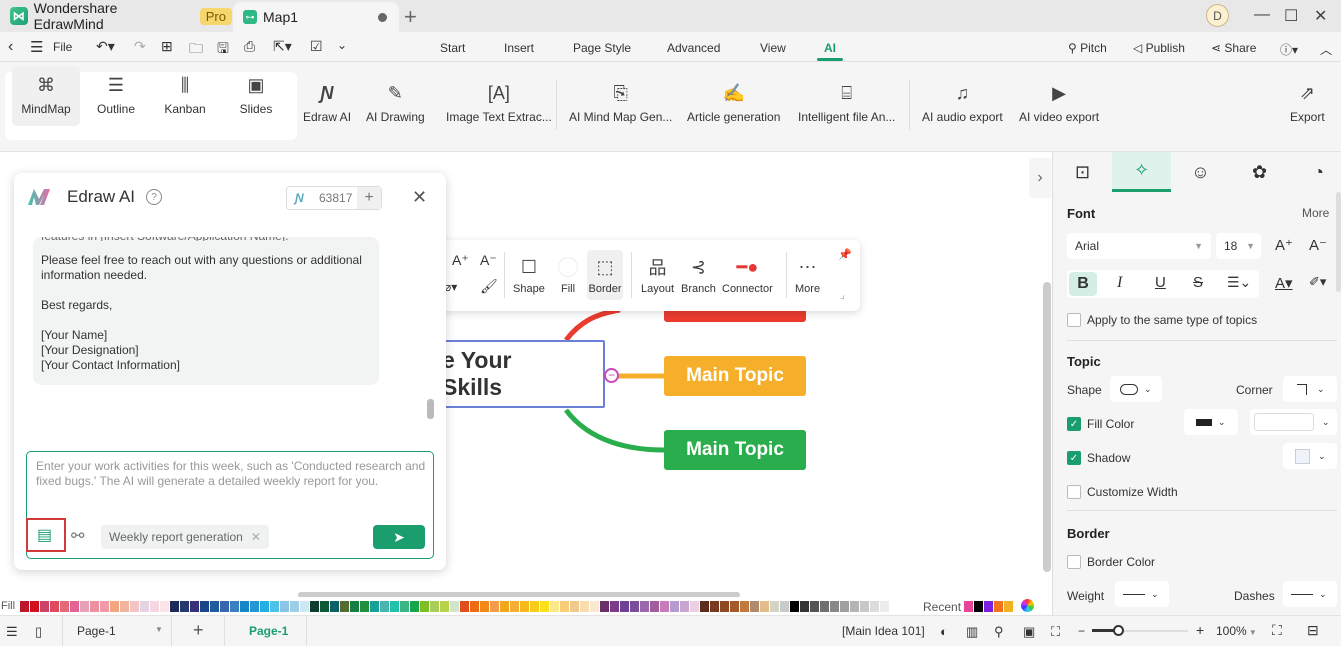  What do you see at coordinates (1136, 389) in the screenshot?
I see `topic-shape-select: ⌄` at bounding box center [1136, 389].